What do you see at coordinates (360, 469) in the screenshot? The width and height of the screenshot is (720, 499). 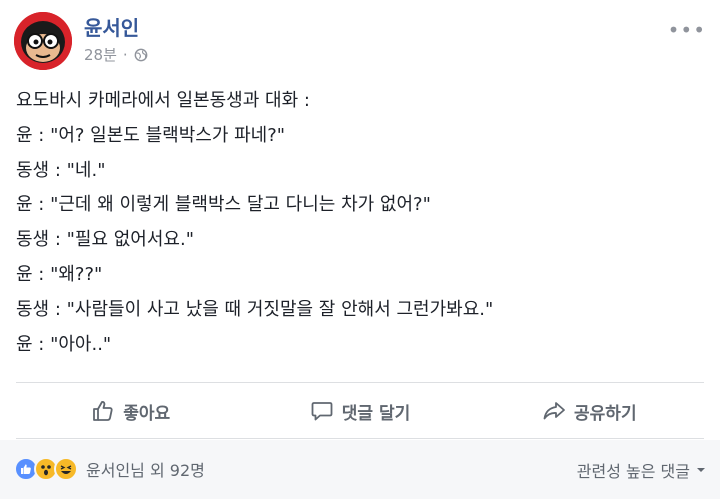 I see `reactions-footer: 윤서인님 외 92명 관련성 높은 댓글` at bounding box center [360, 469].